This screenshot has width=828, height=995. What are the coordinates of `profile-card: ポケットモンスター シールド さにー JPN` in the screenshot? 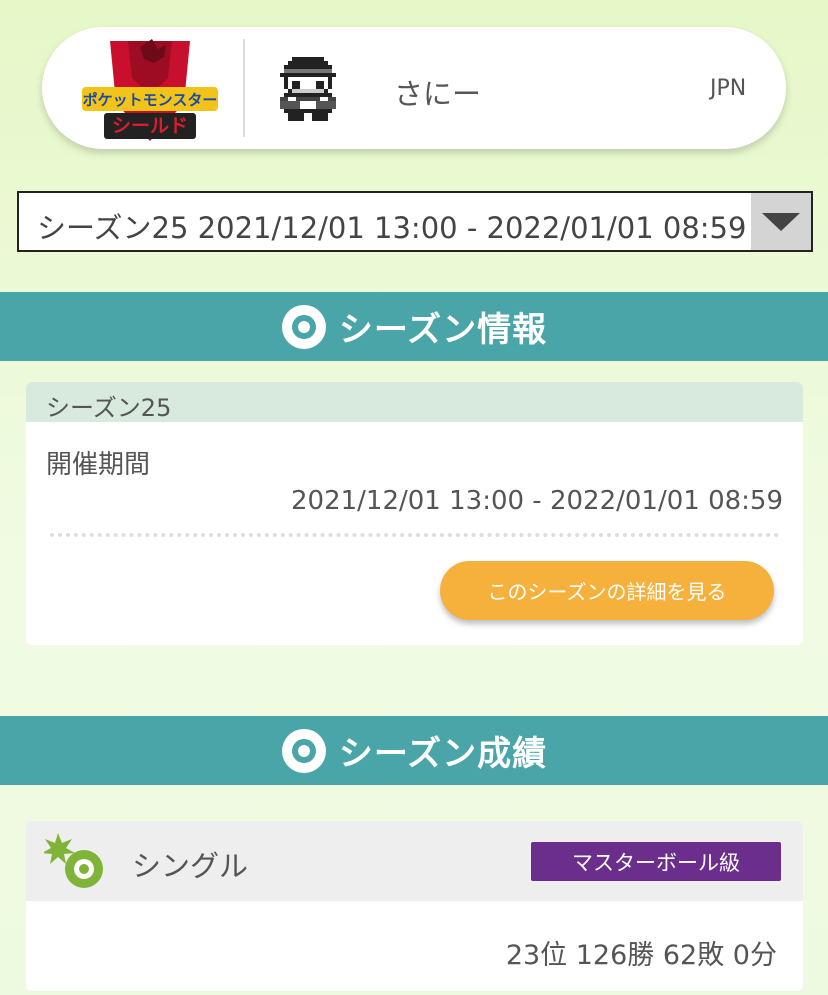 It's located at (414, 88).